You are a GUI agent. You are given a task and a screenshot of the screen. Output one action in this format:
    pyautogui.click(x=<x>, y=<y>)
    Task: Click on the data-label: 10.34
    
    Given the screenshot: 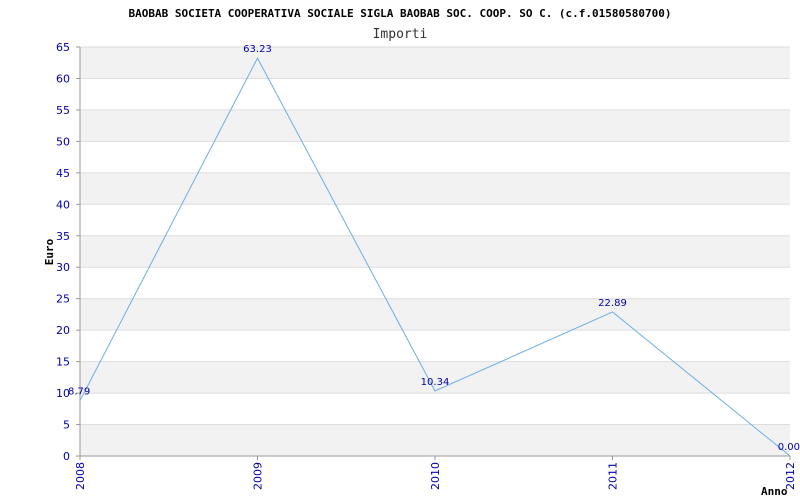 What is the action you would take?
    pyautogui.click(x=435, y=382)
    